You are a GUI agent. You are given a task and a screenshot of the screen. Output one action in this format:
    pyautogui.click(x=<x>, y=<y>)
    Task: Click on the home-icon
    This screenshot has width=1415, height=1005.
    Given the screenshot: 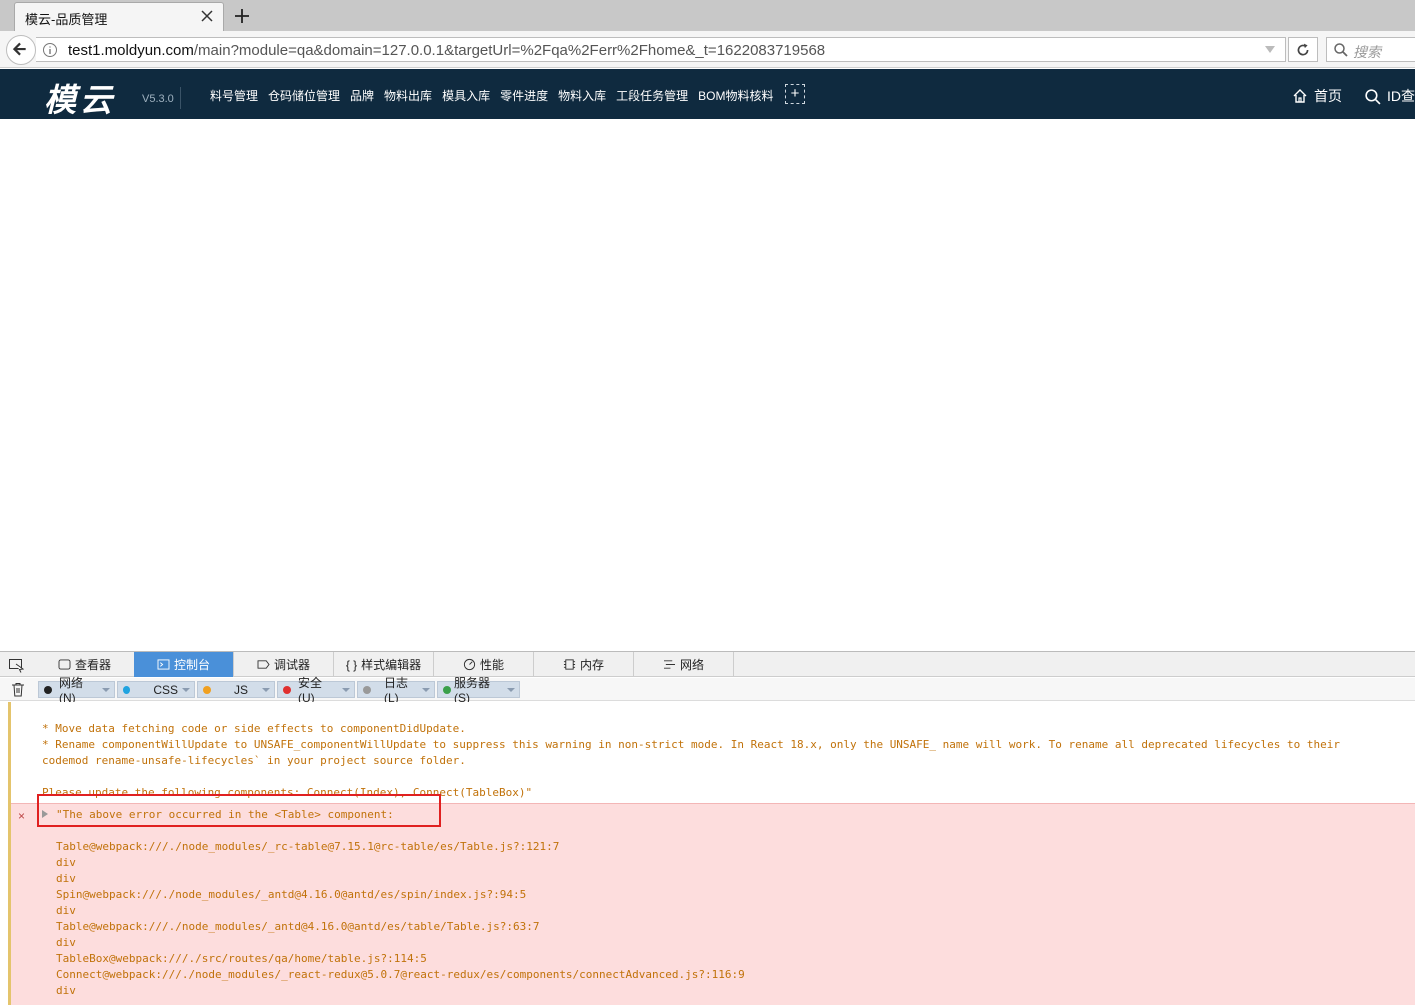 What is the action you would take?
    pyautogui.click(x=1300, y=96)
    